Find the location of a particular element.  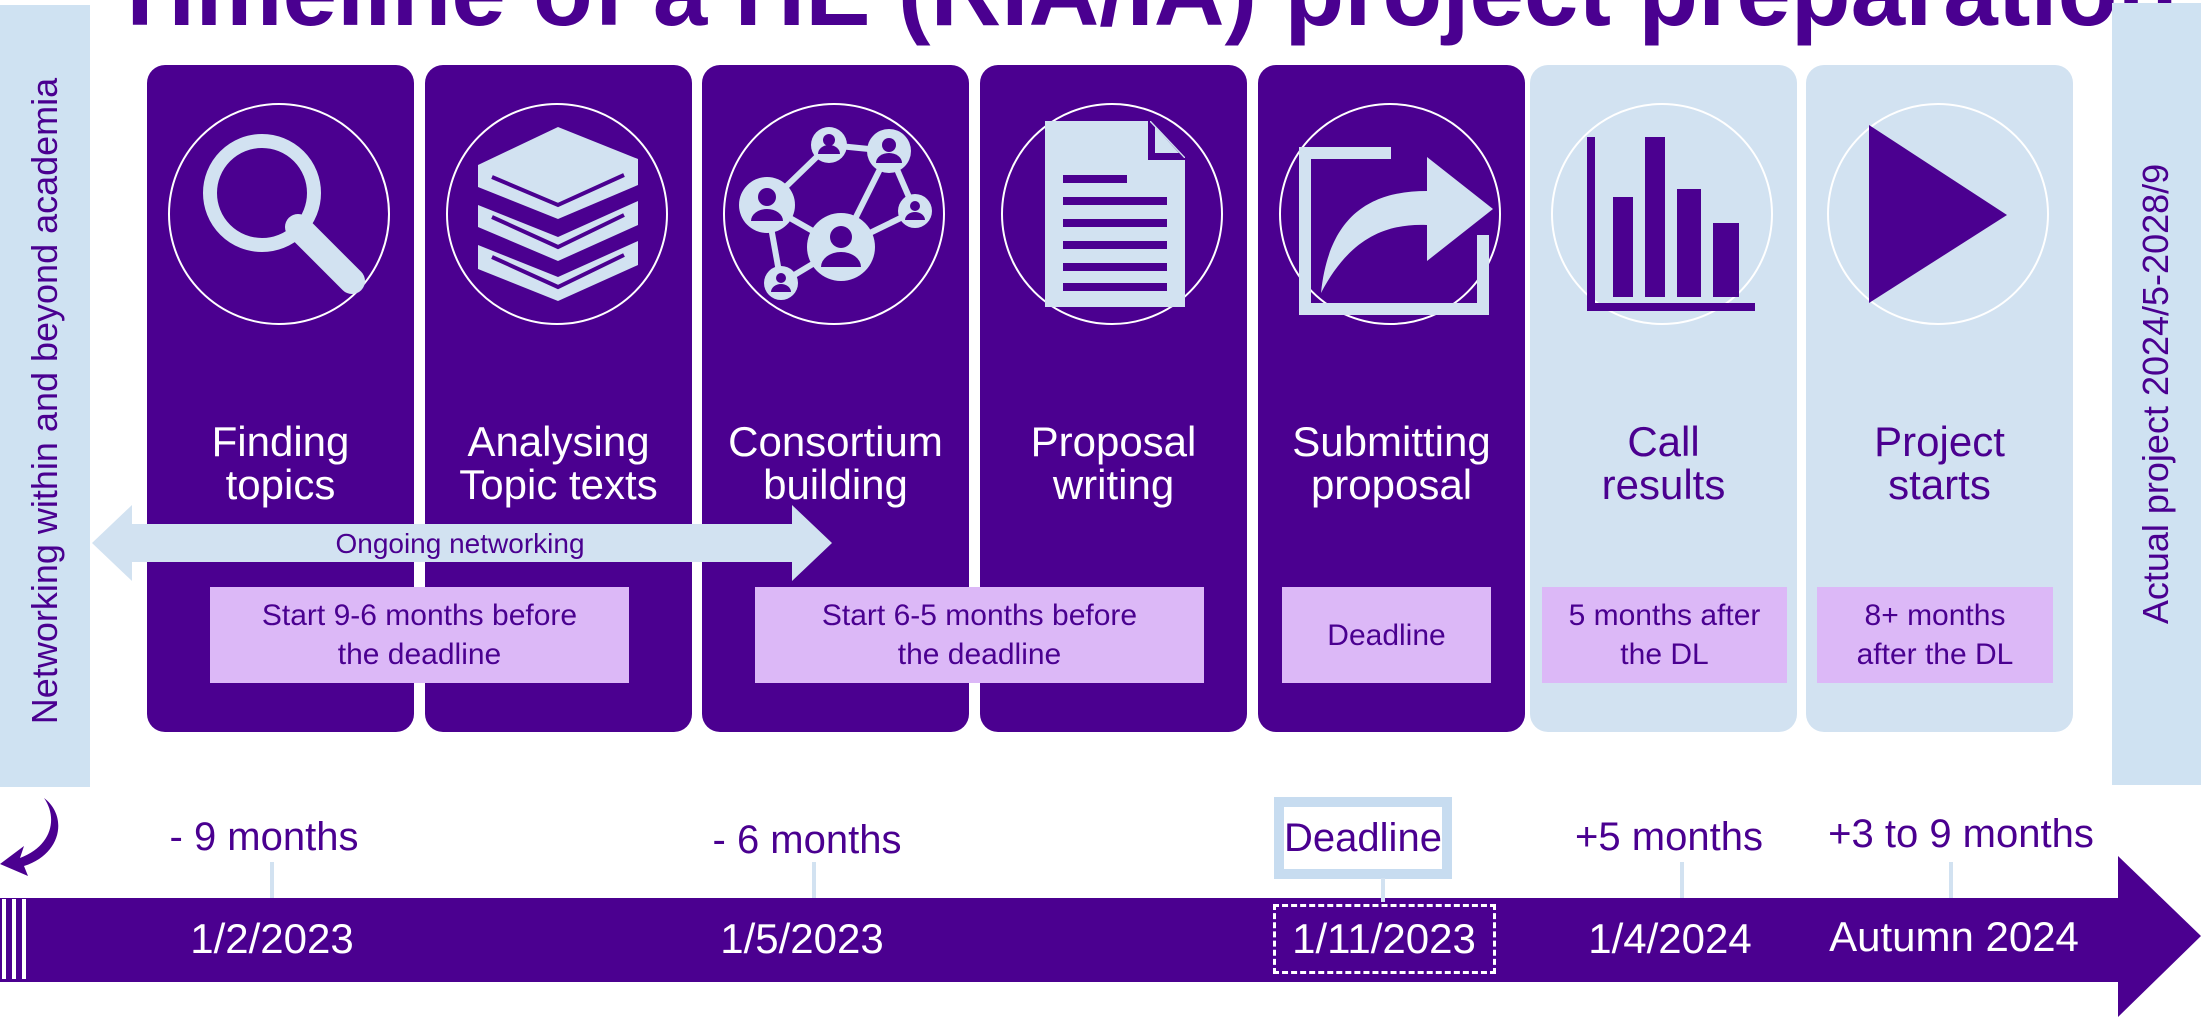

stage-label: Finding topics is located at coordinates (280, 463).